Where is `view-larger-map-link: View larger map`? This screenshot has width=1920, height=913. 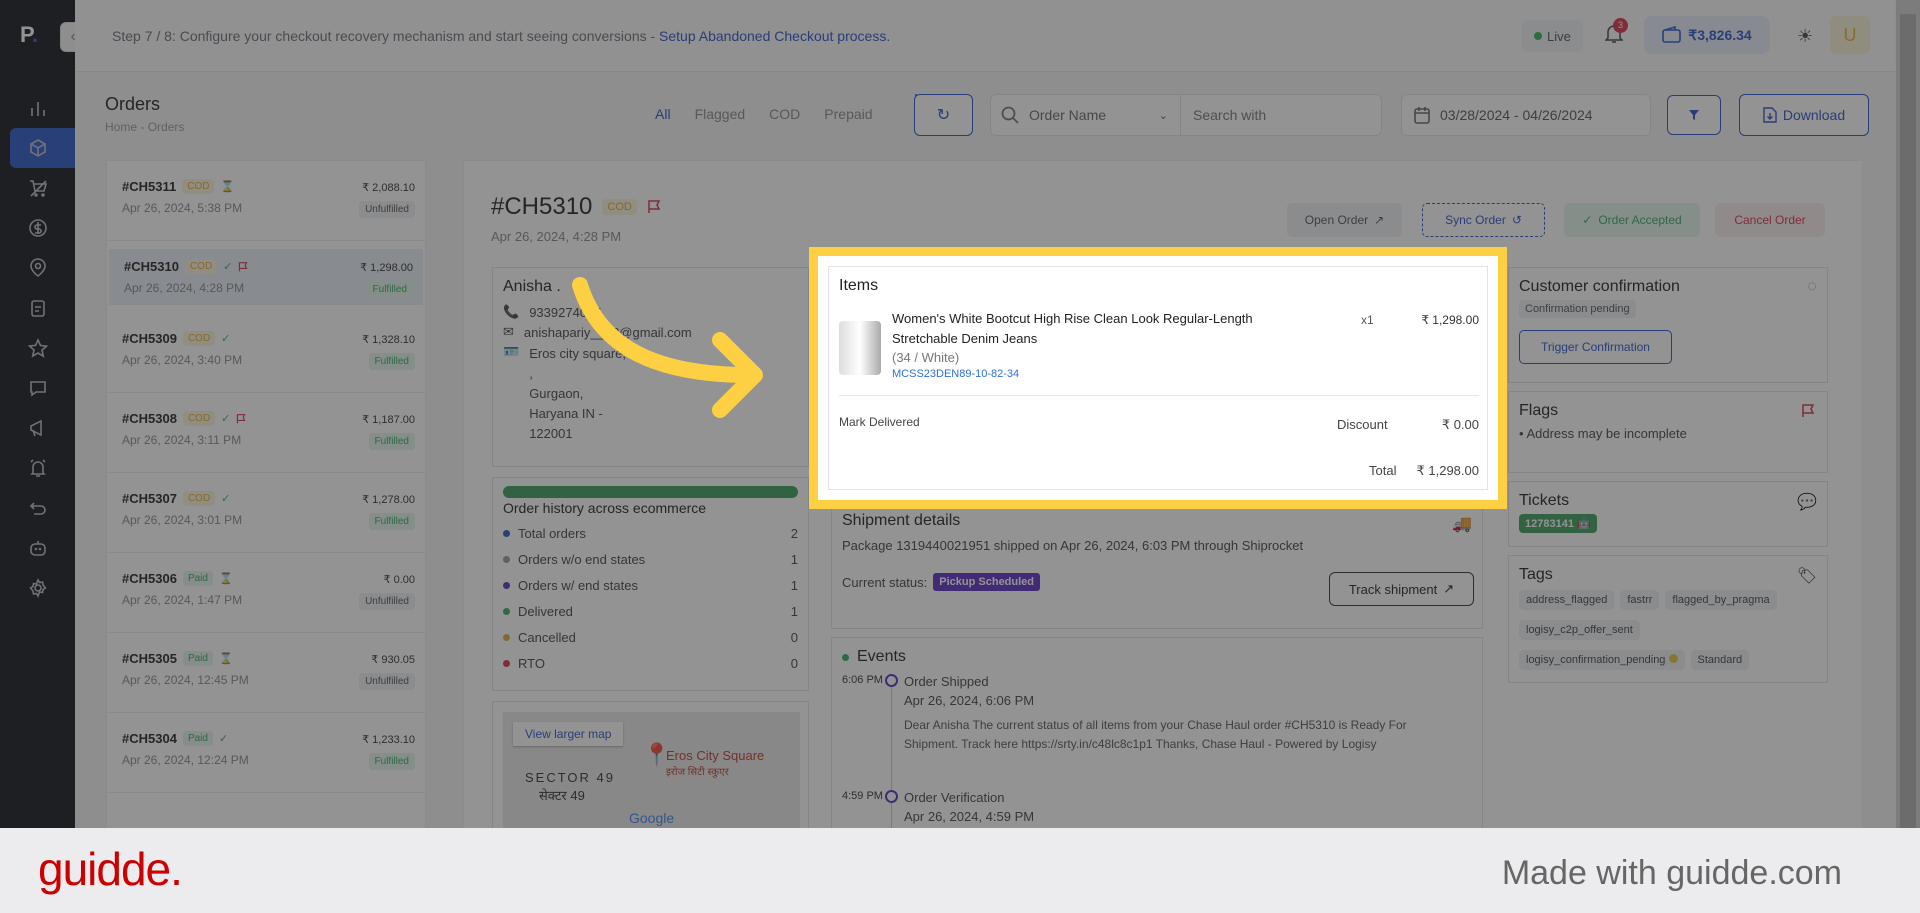
view-larger-map-link: View larger map is located at coordinates (568, 734).